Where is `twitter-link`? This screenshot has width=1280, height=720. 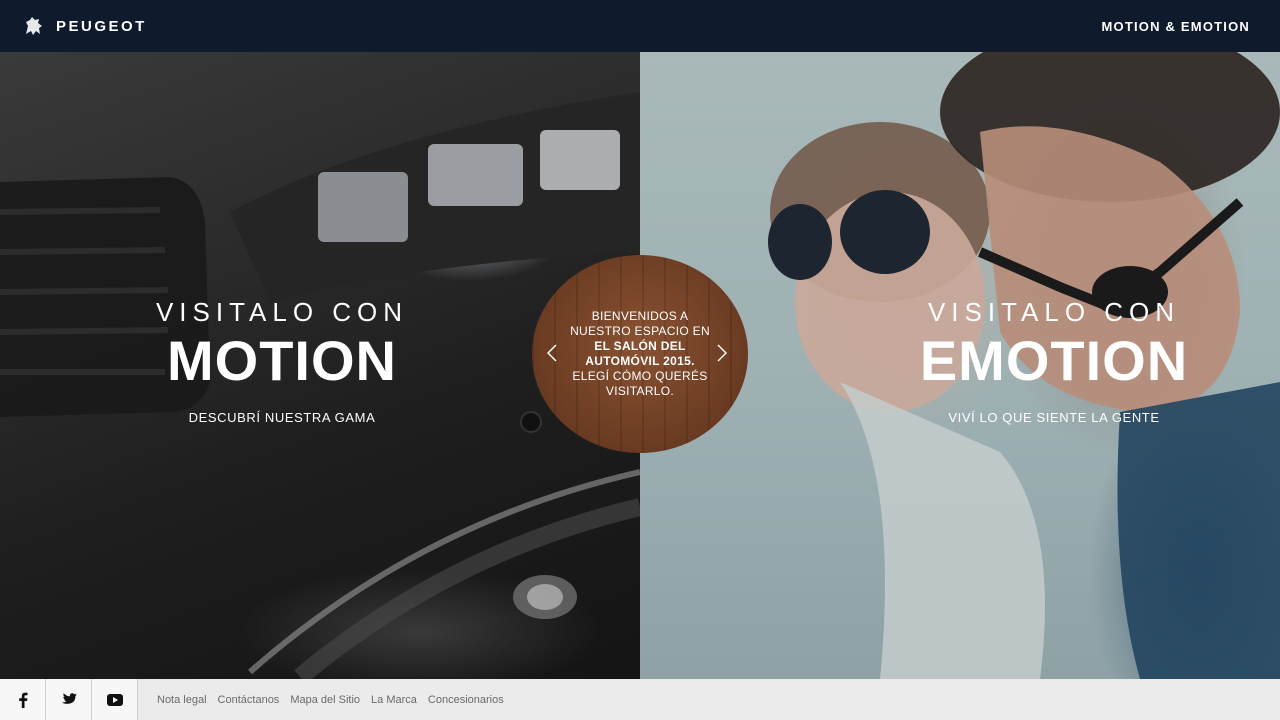
twitter-link is located at coordinates (69, 699).